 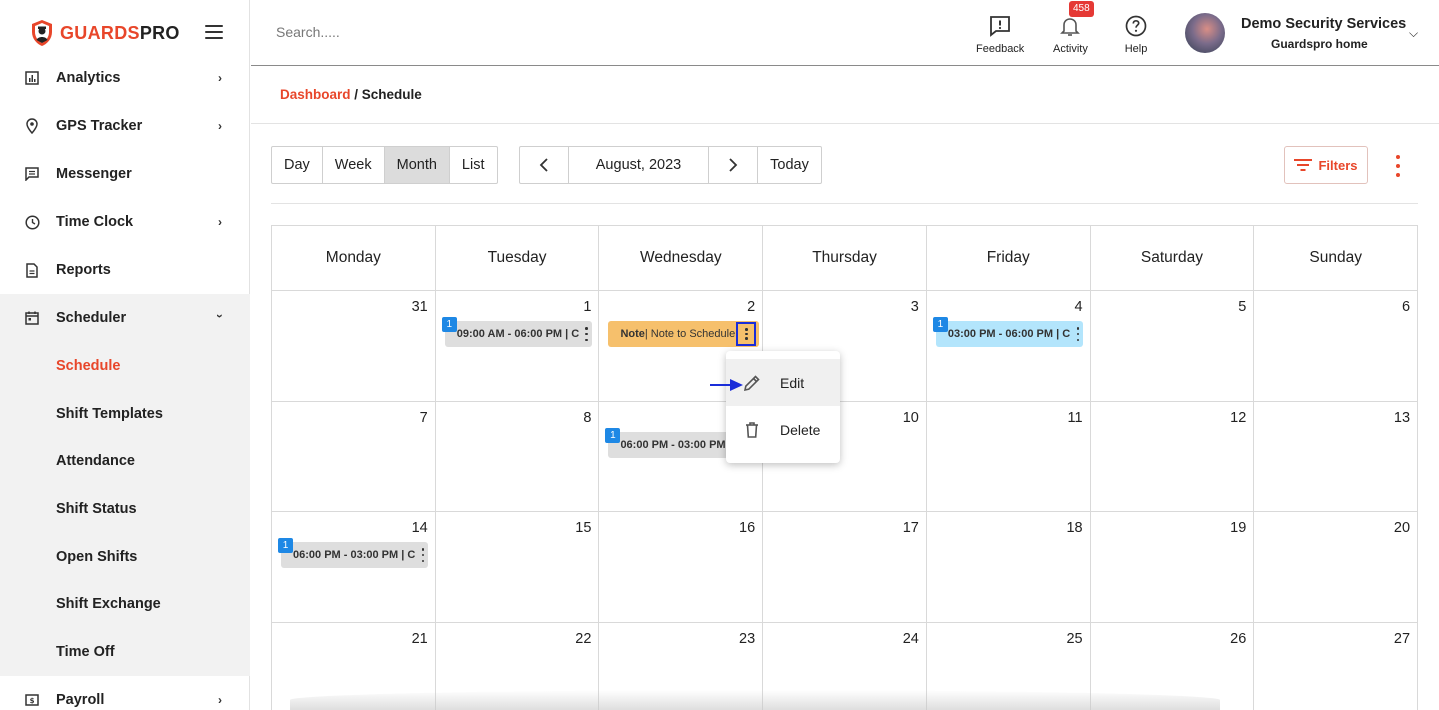 What do you see at coordinates (88, 78) in the screenshot?
I see `sidebar-item-label: Analytics` at bounding box center [88, 78].